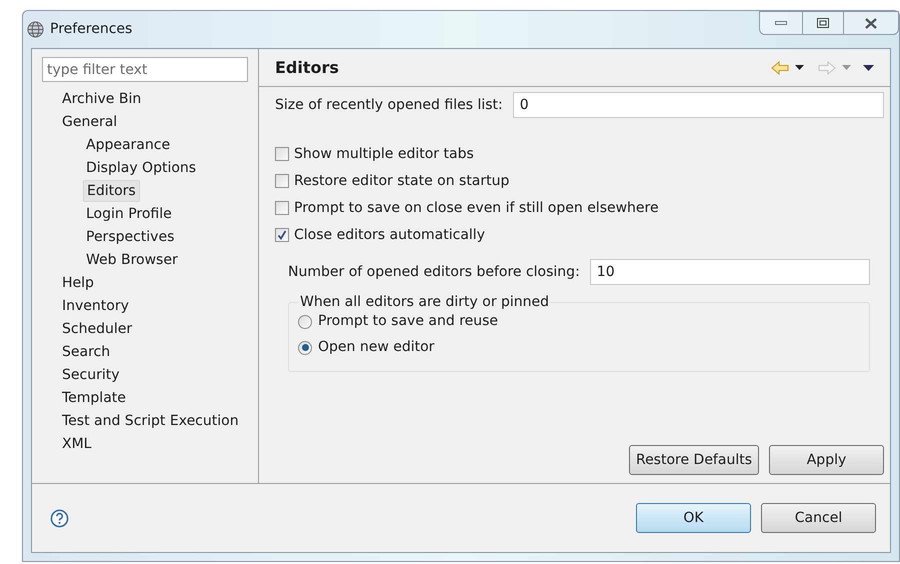 The width and height of the screenshot is (900, 564). What do you see at coordinates (408, 321) in the screenshot?
I see `radio-label: Prompt to save and reuse` at bounding box center [408, 321].